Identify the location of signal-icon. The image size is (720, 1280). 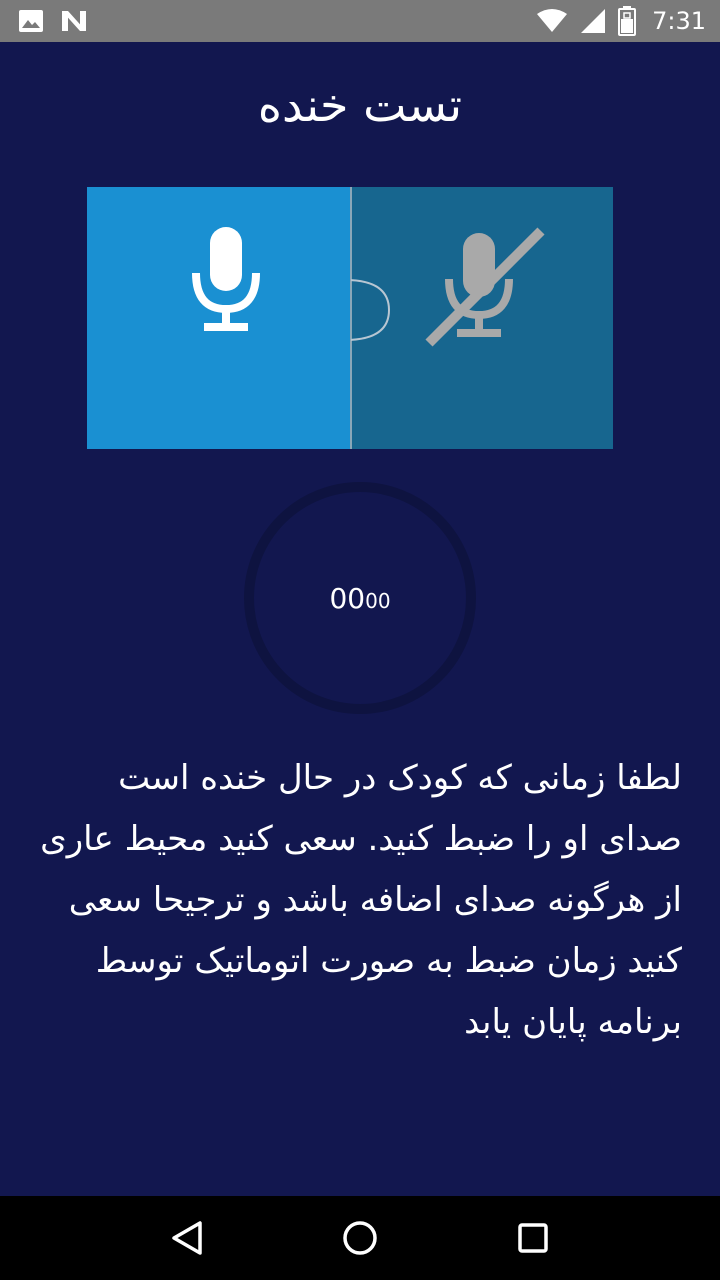
(593, 21).